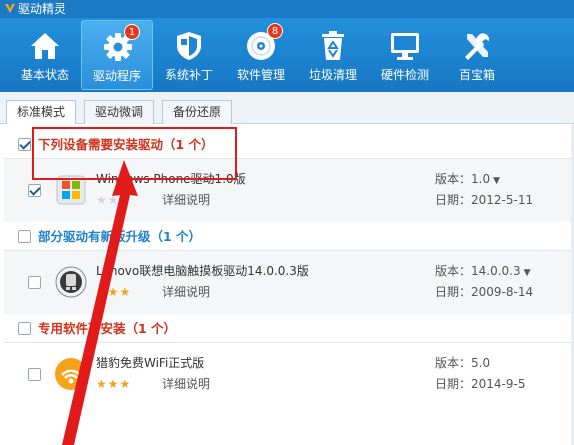 This screenshot has height=445, width=574. What do you see at coordinates (478, 271) in the screenshot?
I see `version-text: 版本：14.0.0.3` at bounding box center [478, 271].